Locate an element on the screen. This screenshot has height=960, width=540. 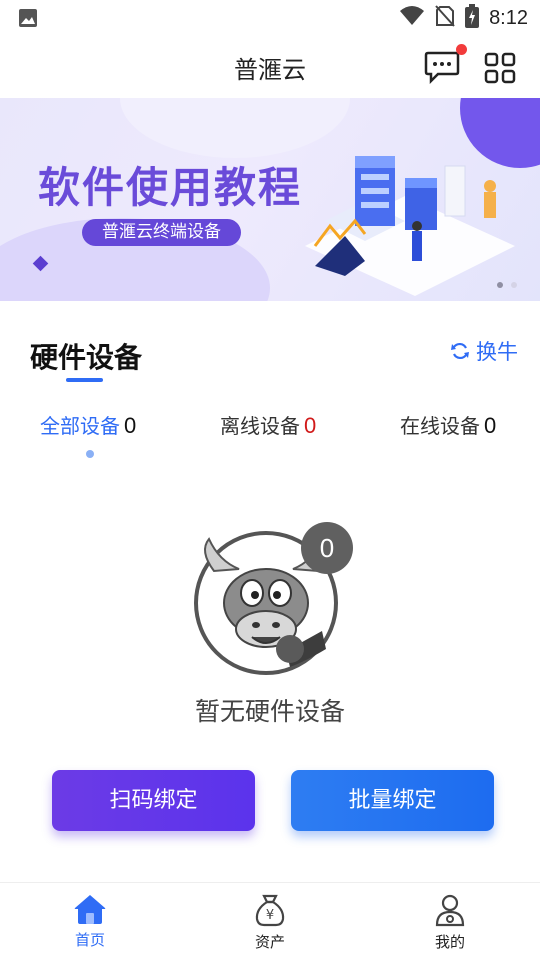
user-icon is located at coordinates (450, 910).